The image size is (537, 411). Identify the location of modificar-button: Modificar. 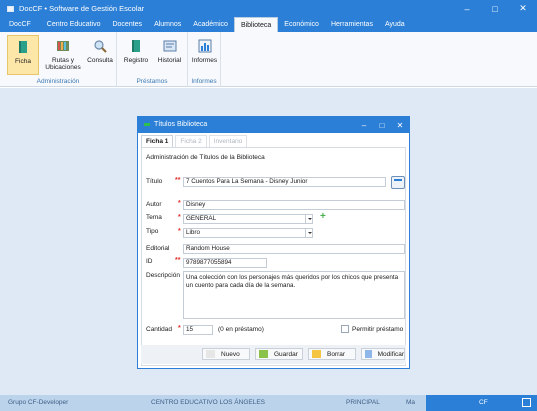
(383, 354).